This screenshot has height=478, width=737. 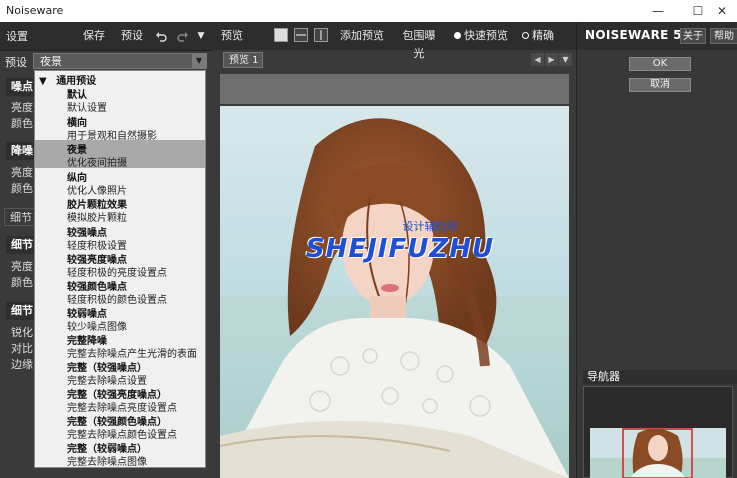 I want to click on cancel-button: 取消, so click(x=660, y=85).